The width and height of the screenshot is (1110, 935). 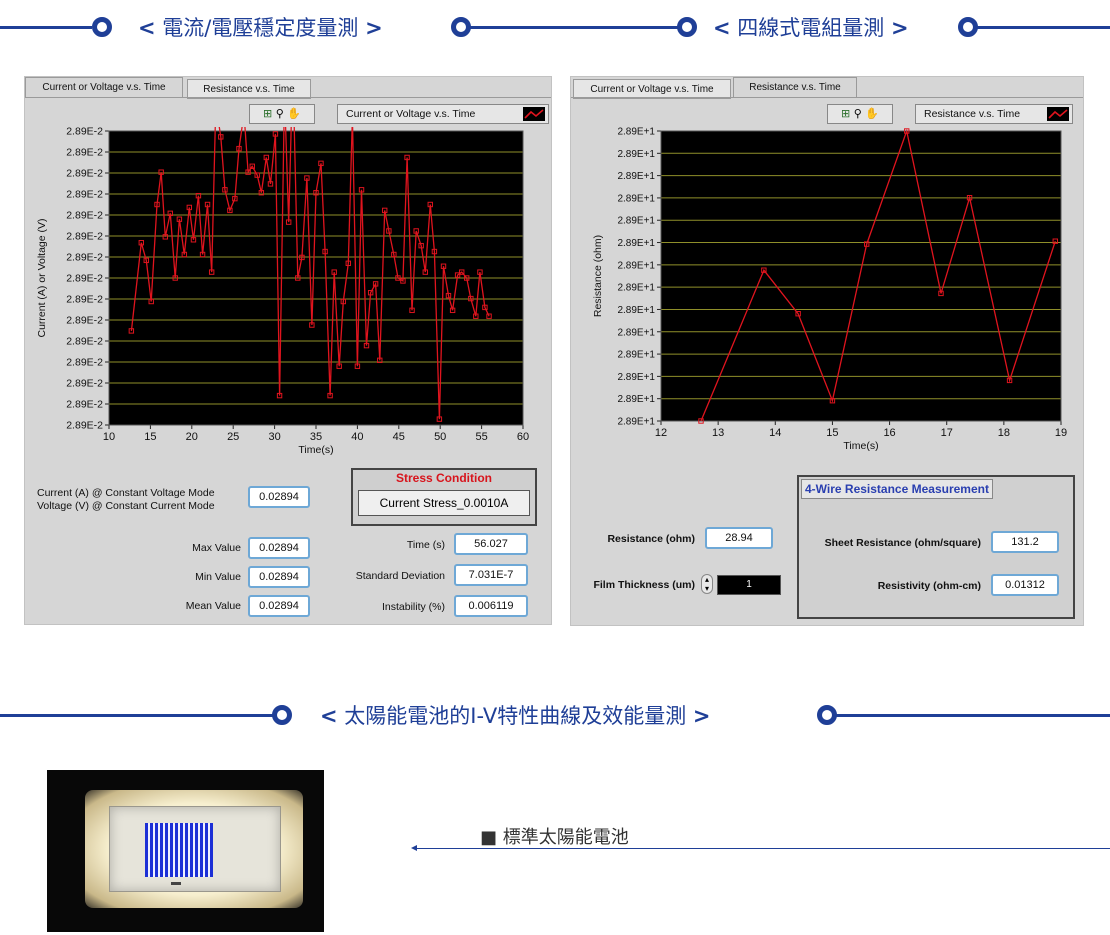 I want to click on x-tick-label: 12, so click(x=661, y=433).